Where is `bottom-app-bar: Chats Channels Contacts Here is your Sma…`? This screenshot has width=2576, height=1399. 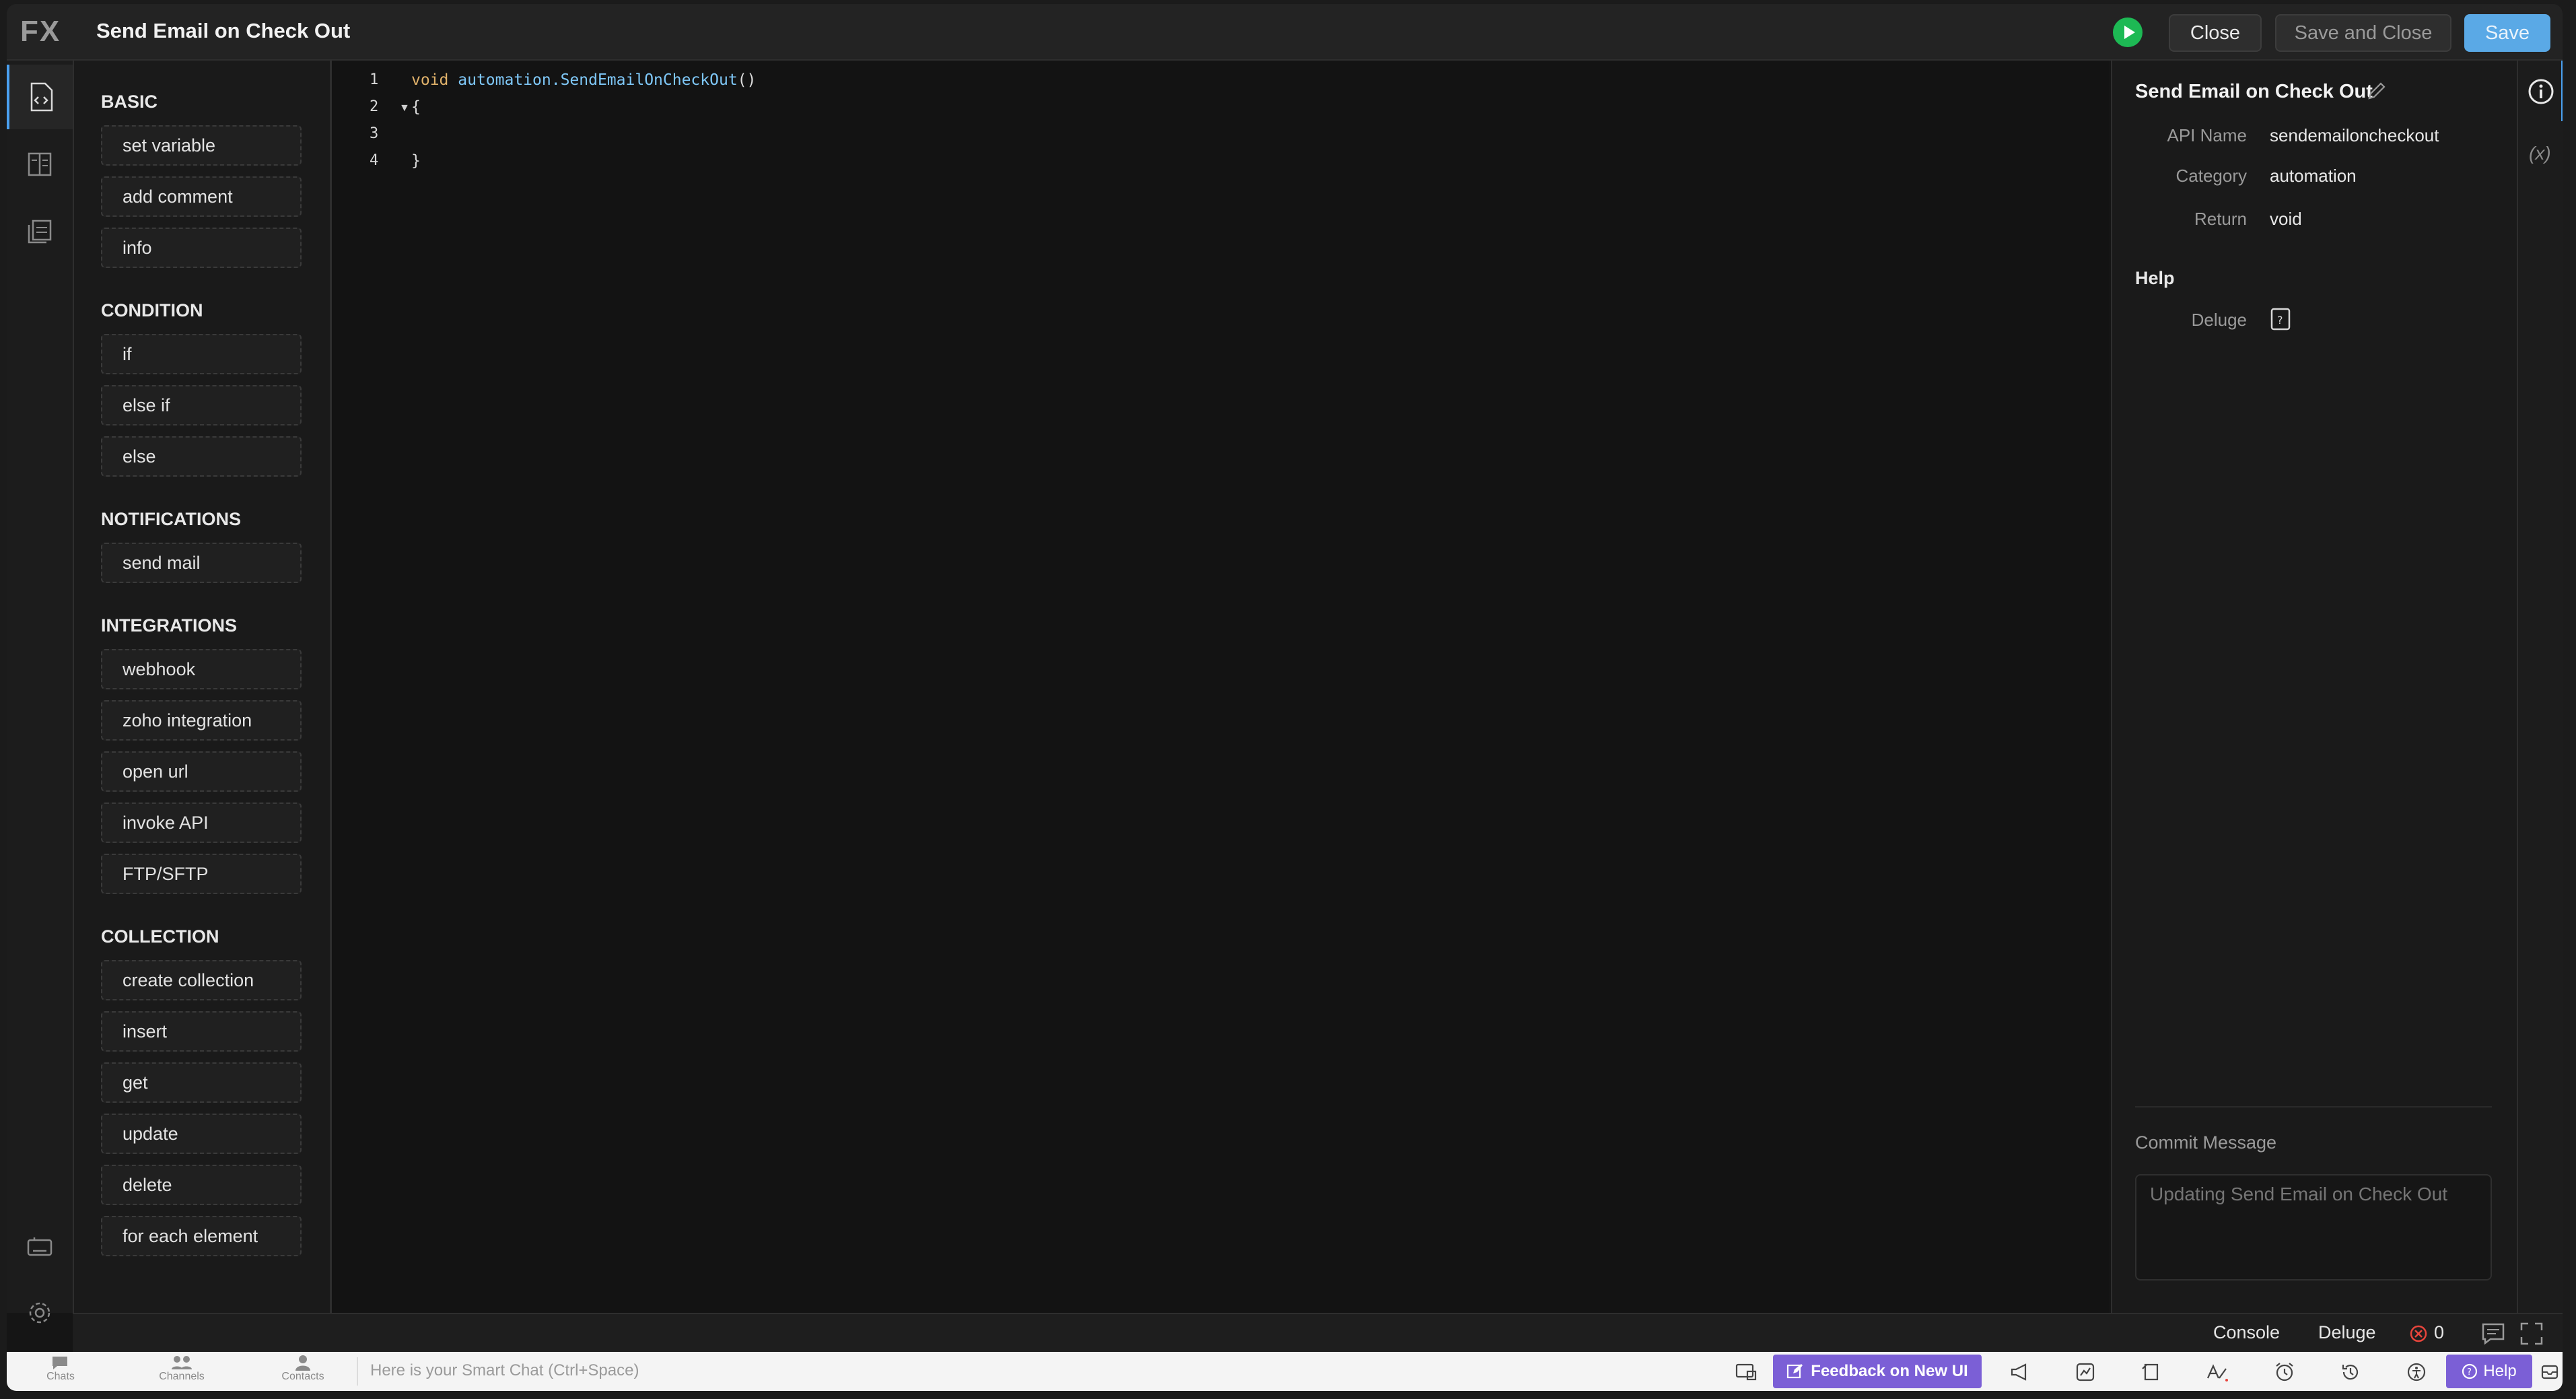
bottom-app-bar: Chats Channels Contacts Here is your Sma… is located at coordinates (1285, 1371).